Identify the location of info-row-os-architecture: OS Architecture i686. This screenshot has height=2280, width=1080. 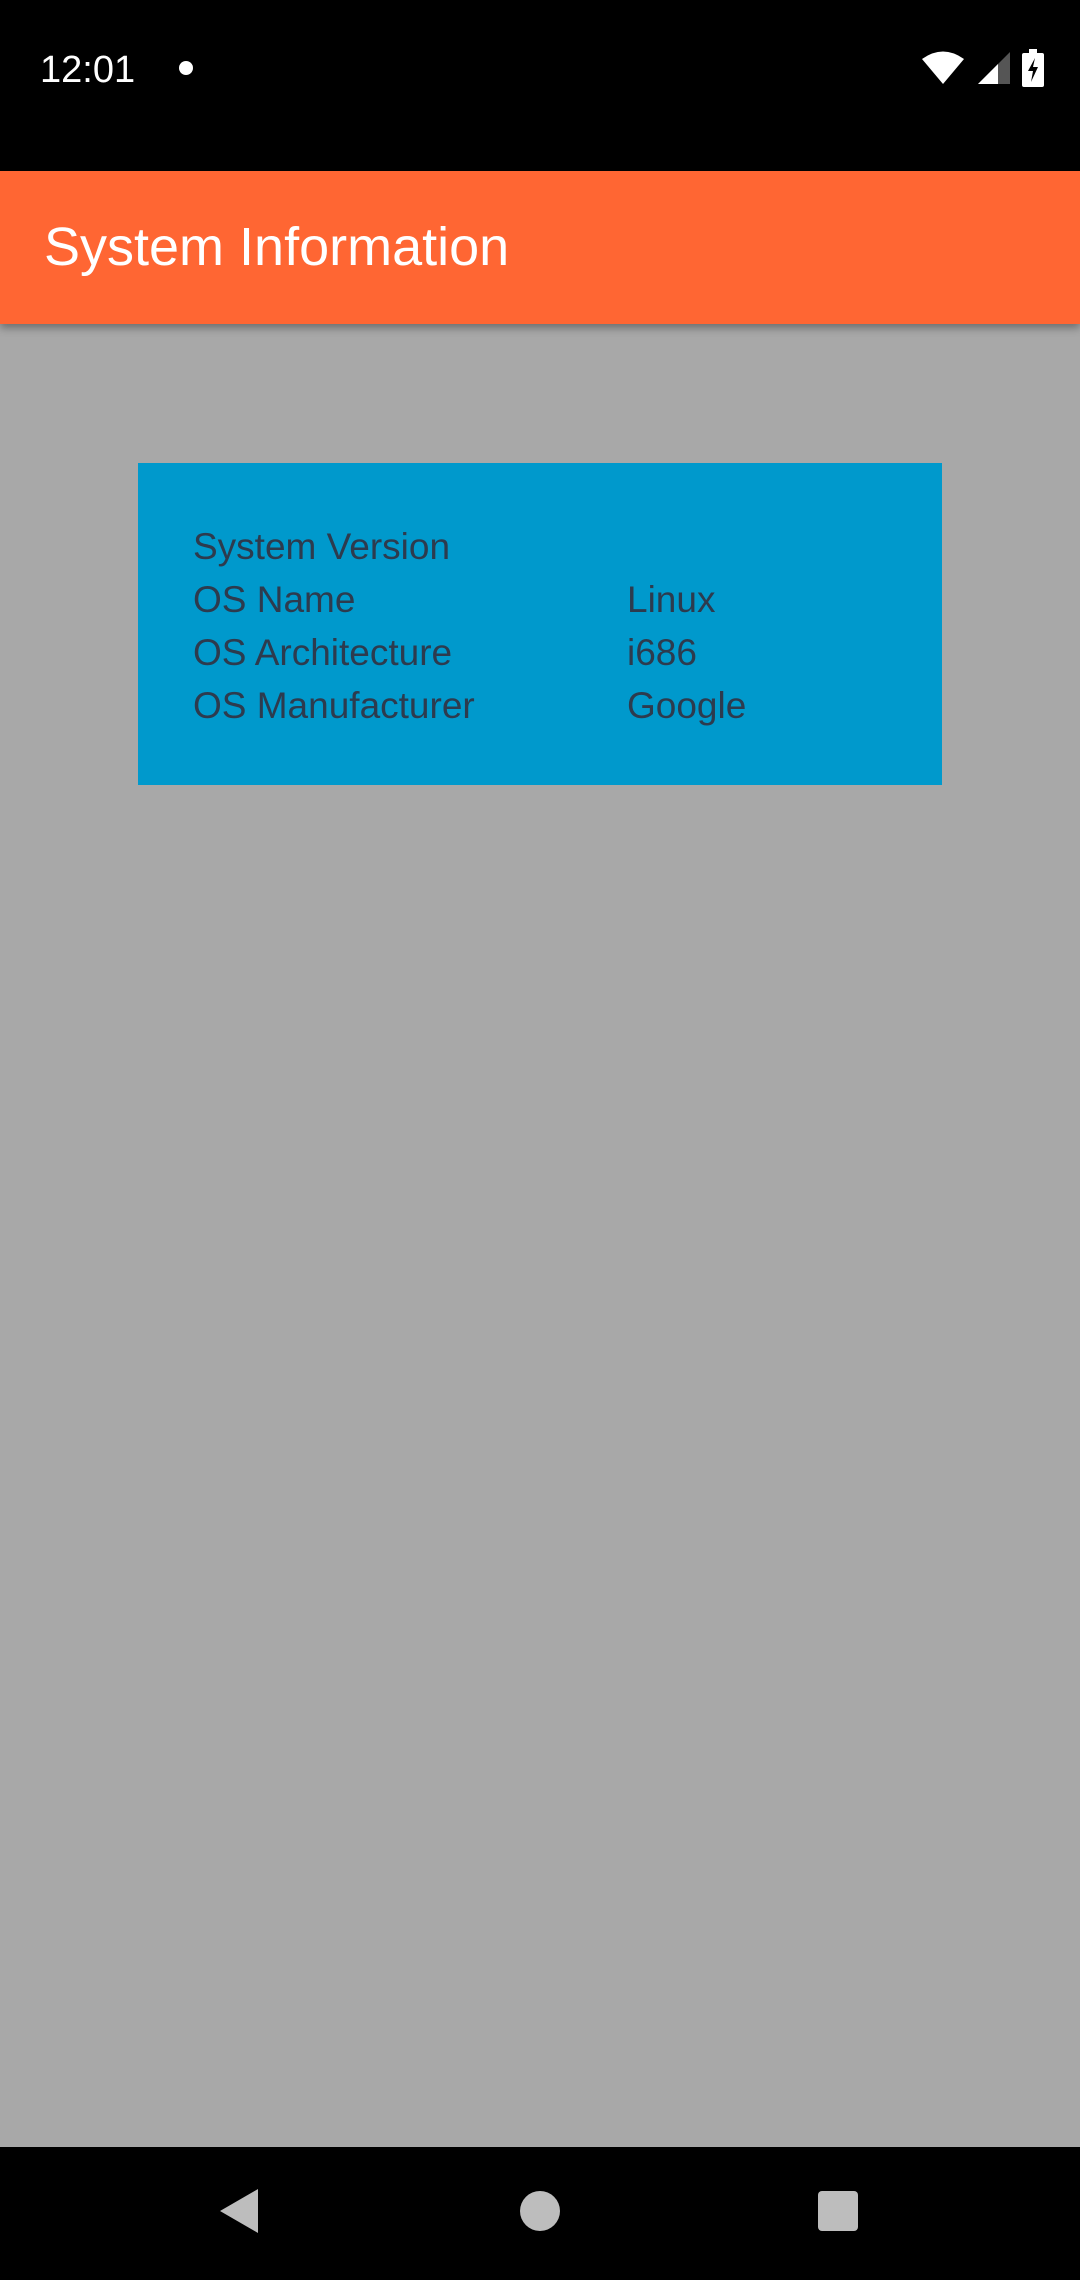
(553, 652).